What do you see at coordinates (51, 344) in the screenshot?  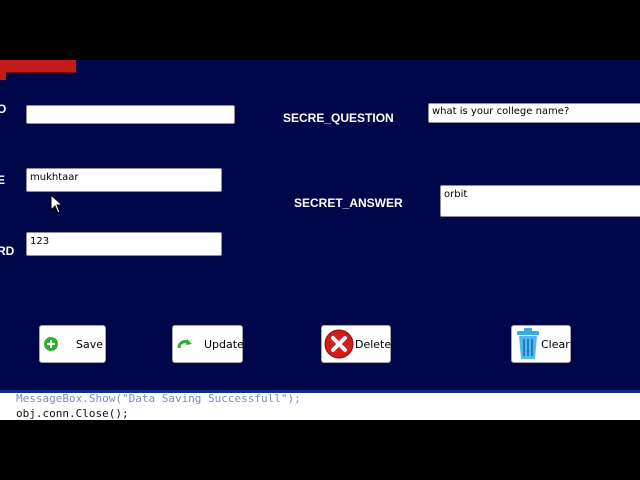 I see `add-icon` at bounding box center [51, 344].